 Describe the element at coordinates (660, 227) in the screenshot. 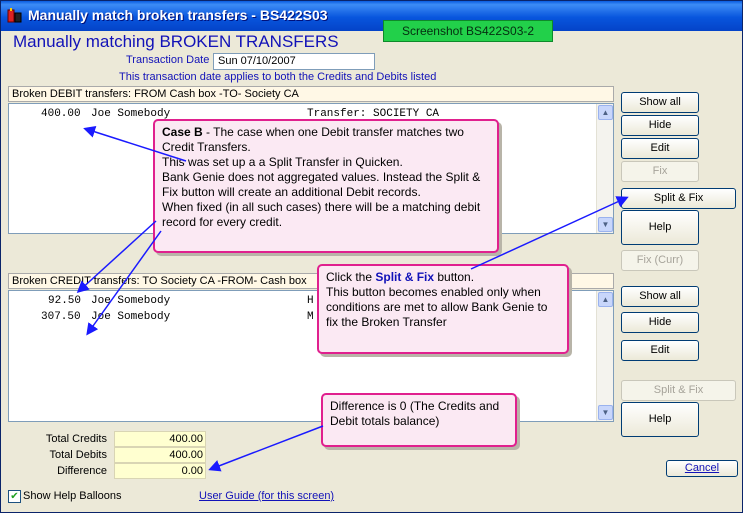

I see `debit-help-button: Help` at that location.